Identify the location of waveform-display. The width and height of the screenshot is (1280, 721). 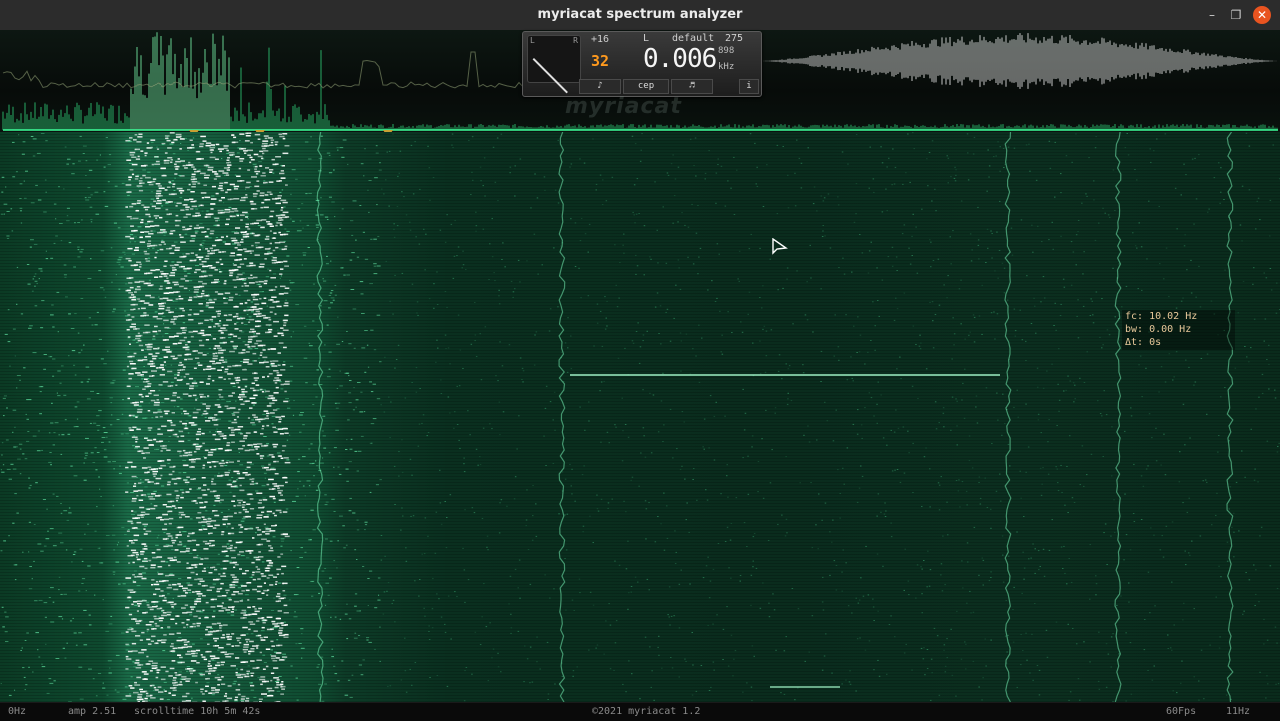
(1020, 61).